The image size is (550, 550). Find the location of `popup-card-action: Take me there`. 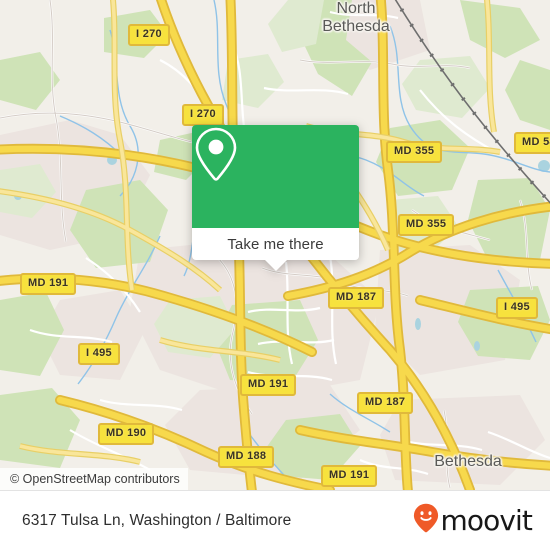

popup-card-action: Take me there is located at coordinates (275, 249).